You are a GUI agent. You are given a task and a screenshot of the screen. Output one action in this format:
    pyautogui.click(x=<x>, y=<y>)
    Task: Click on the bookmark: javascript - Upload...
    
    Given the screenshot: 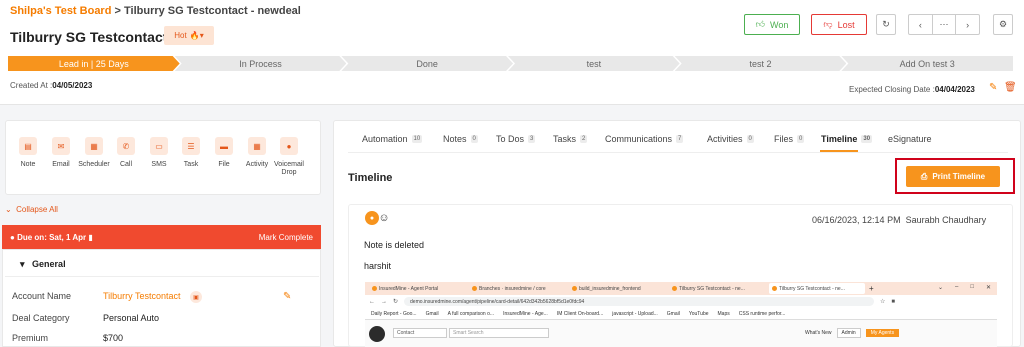 What is the action you would take?
    pyautogui.click(x=635, y=313)
    